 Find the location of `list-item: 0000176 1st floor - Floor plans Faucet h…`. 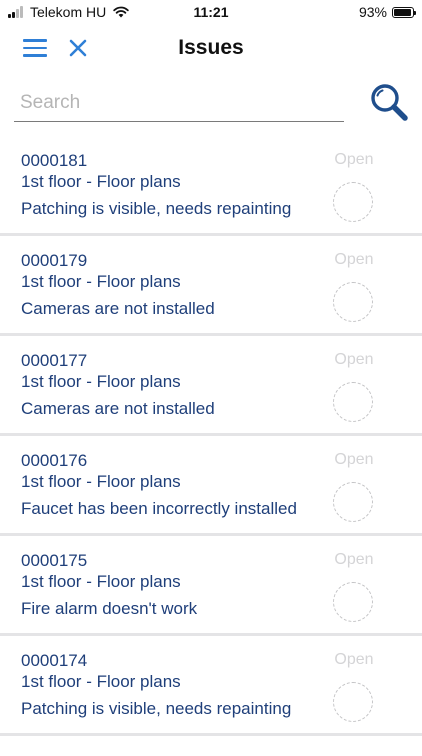

list-item: 0000176 1st floor - Floor plans Faucet h… is located at coordinates (211, 486).